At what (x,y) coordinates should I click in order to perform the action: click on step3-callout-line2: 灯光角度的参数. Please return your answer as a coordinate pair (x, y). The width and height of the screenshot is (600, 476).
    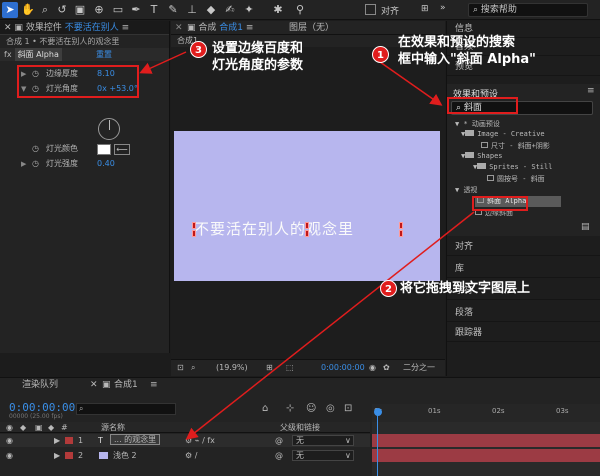
    Looking at the image, I should click on (258, 65).